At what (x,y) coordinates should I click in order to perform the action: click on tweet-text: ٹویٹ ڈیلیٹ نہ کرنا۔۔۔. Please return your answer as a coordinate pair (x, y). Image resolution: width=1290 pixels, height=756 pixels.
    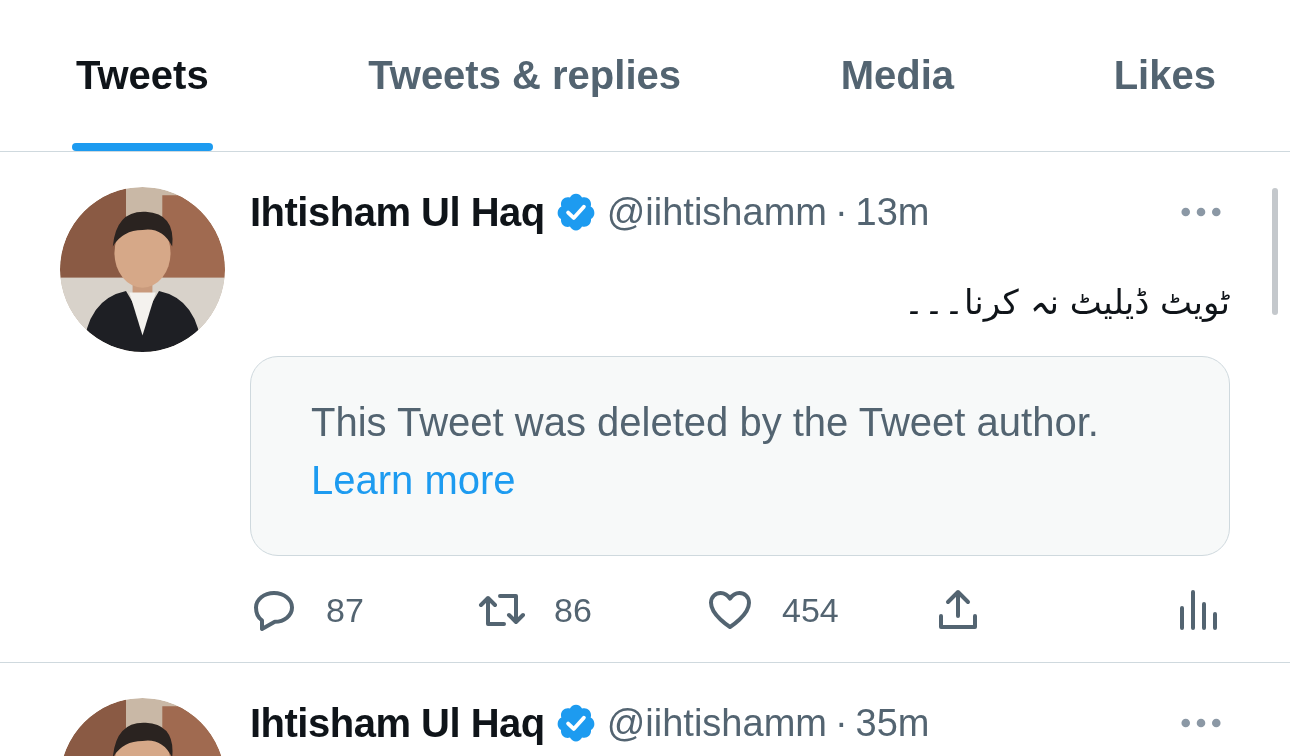
    Looking at the image, I should click on (1066, 302).